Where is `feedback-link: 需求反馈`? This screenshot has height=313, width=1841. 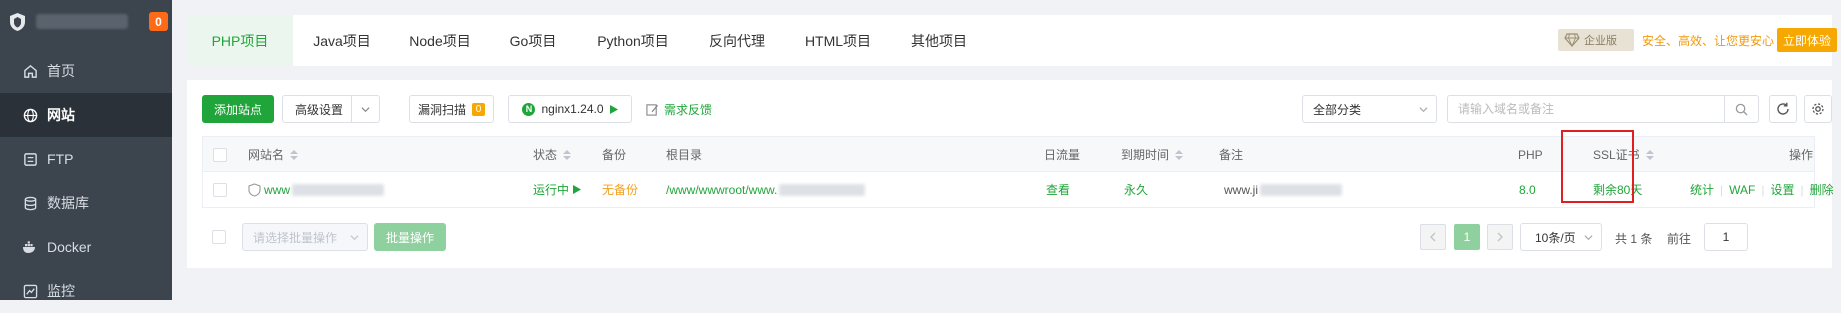
feedback-link: 需求反馈 is located at coordinates (679, 109).